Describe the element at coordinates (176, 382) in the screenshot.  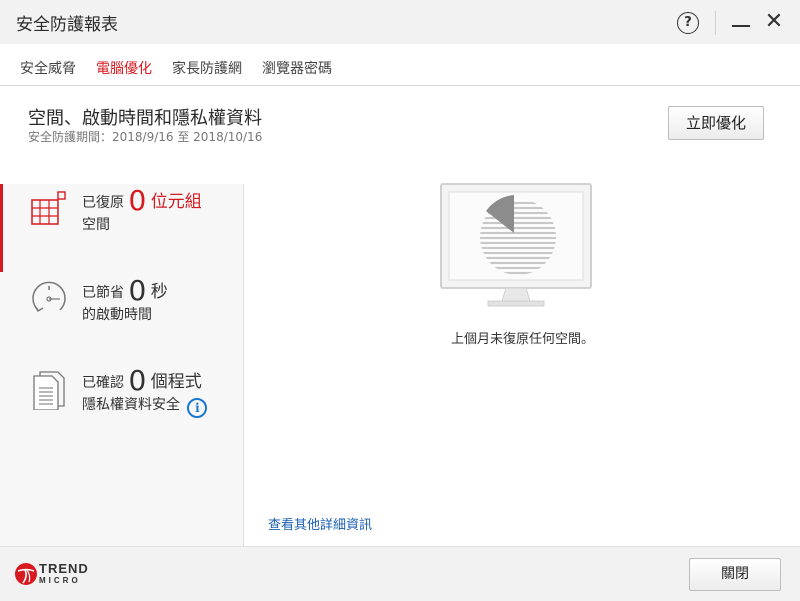
I see `stat-unit: 個程式` at that location.